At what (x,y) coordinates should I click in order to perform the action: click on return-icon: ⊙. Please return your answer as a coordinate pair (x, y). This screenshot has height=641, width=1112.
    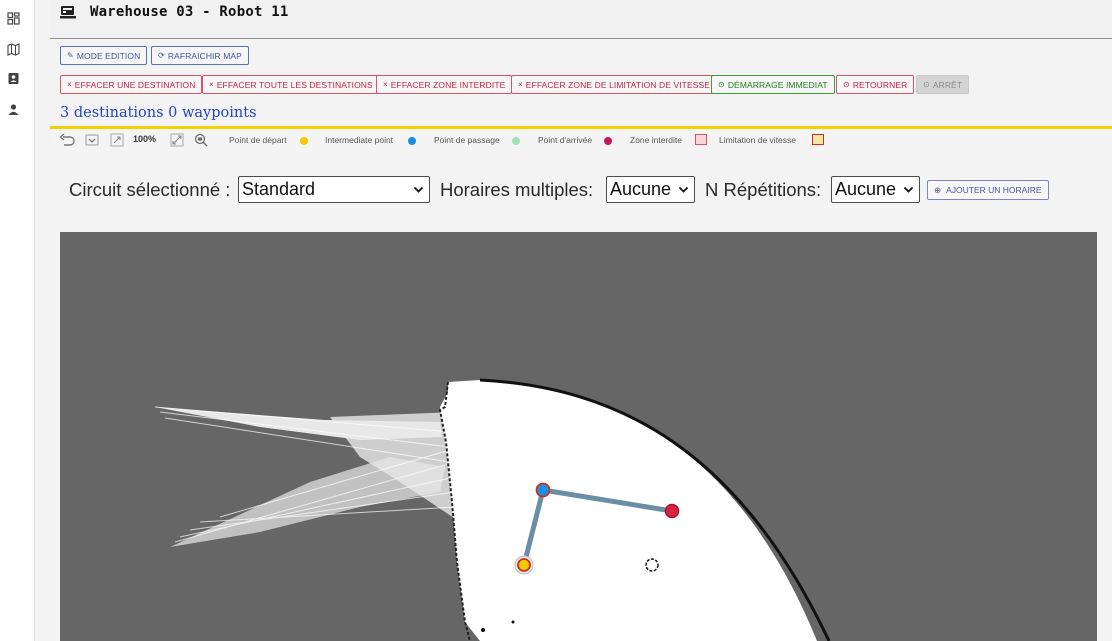
    Looking at the image, I should click on (846, 84).